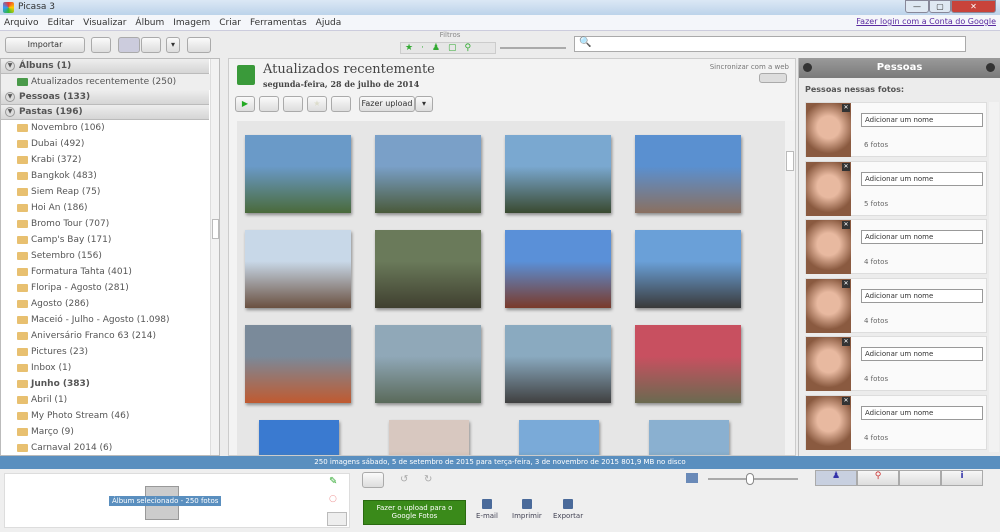 This screenshot has width=1000, height=532. I want to click on album-item: Atualizados recentemente (250), so click(110, 82).